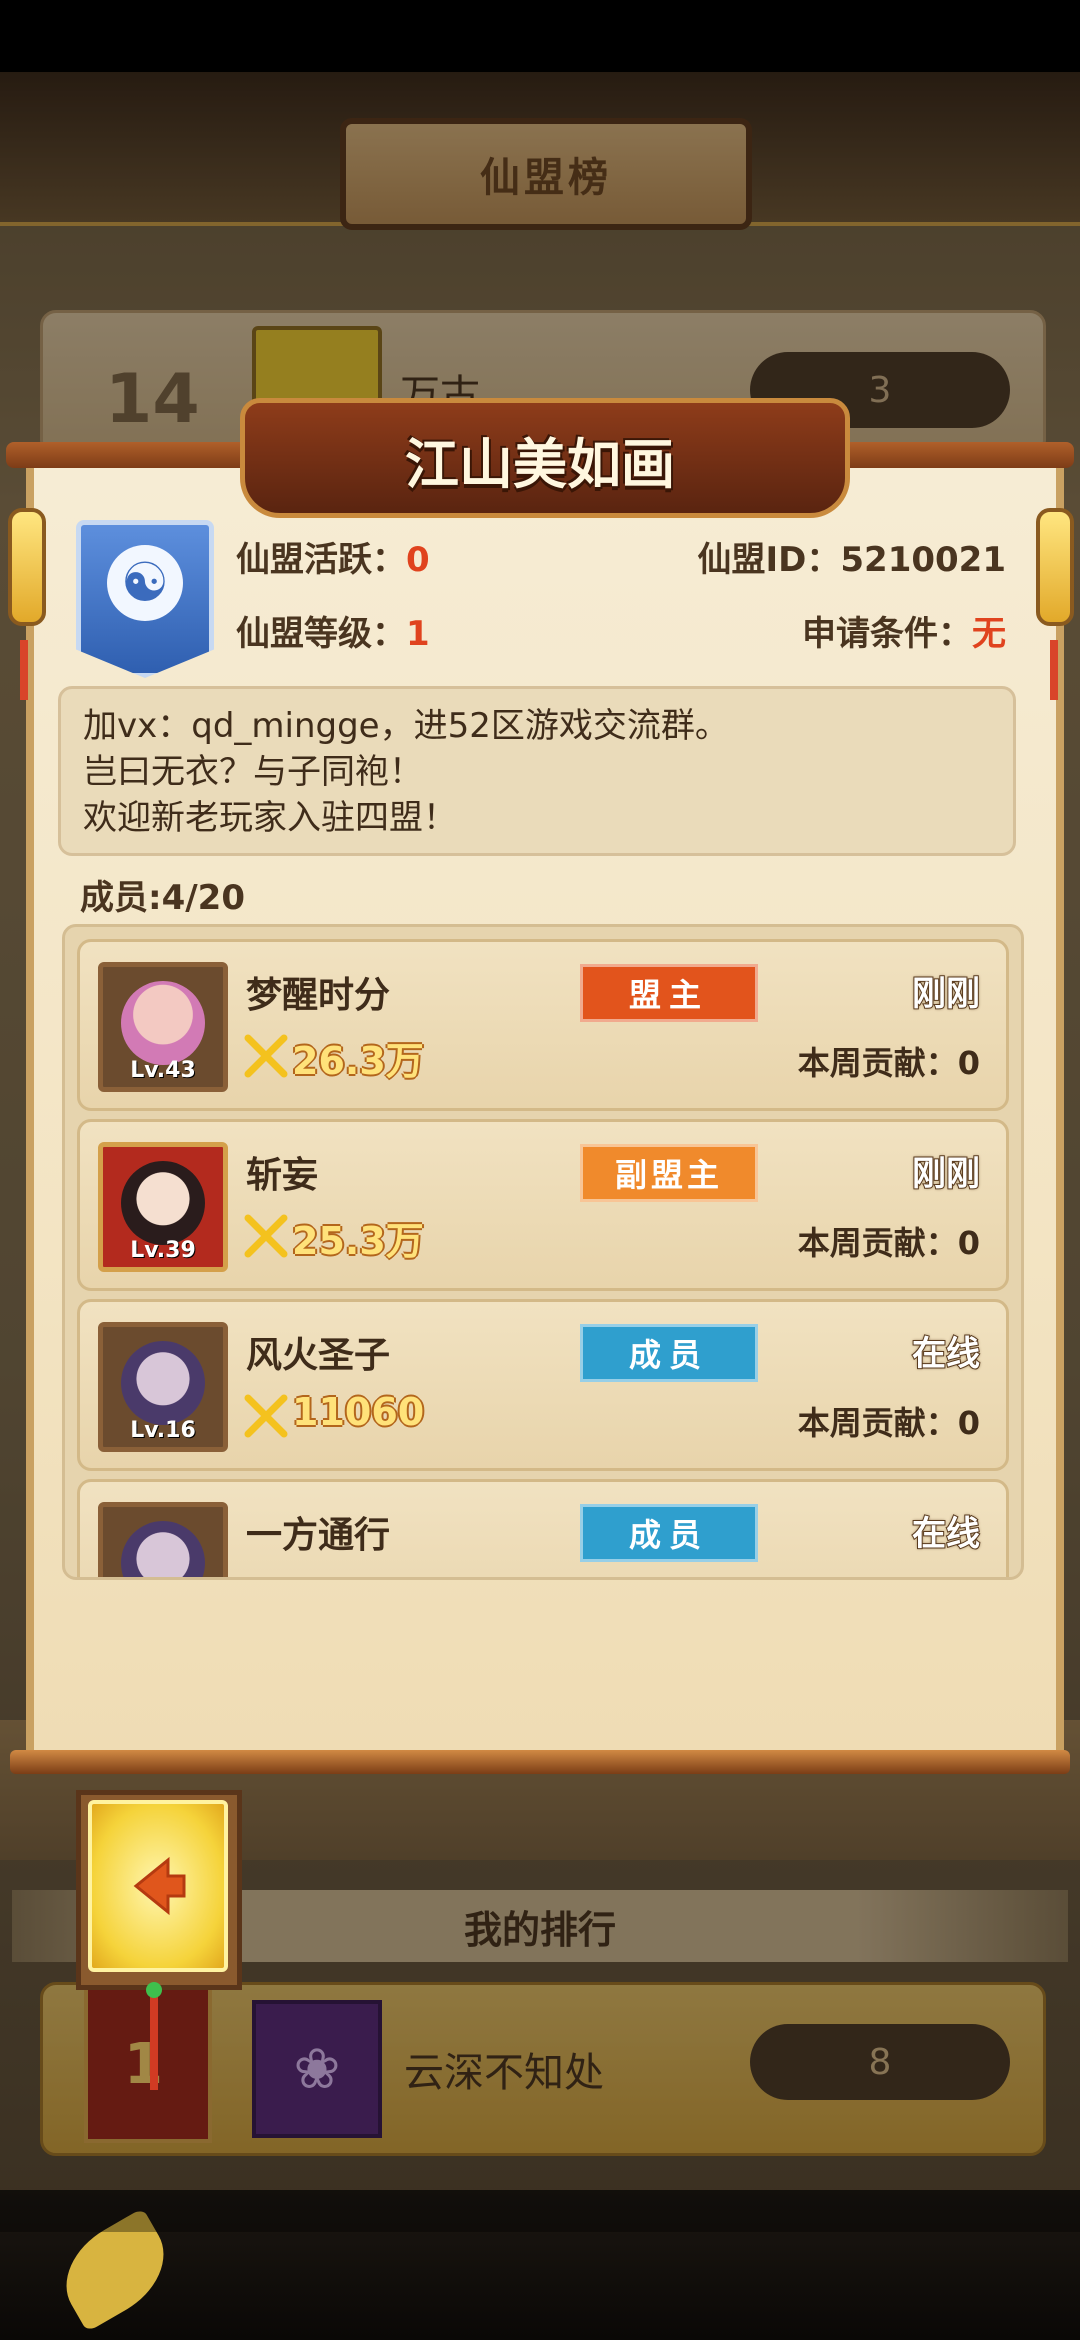  What do you see at coordinates (318, 1355) in the screenshot?
I see `member-name: 风火圣子` at bounding box center [318, 1355].